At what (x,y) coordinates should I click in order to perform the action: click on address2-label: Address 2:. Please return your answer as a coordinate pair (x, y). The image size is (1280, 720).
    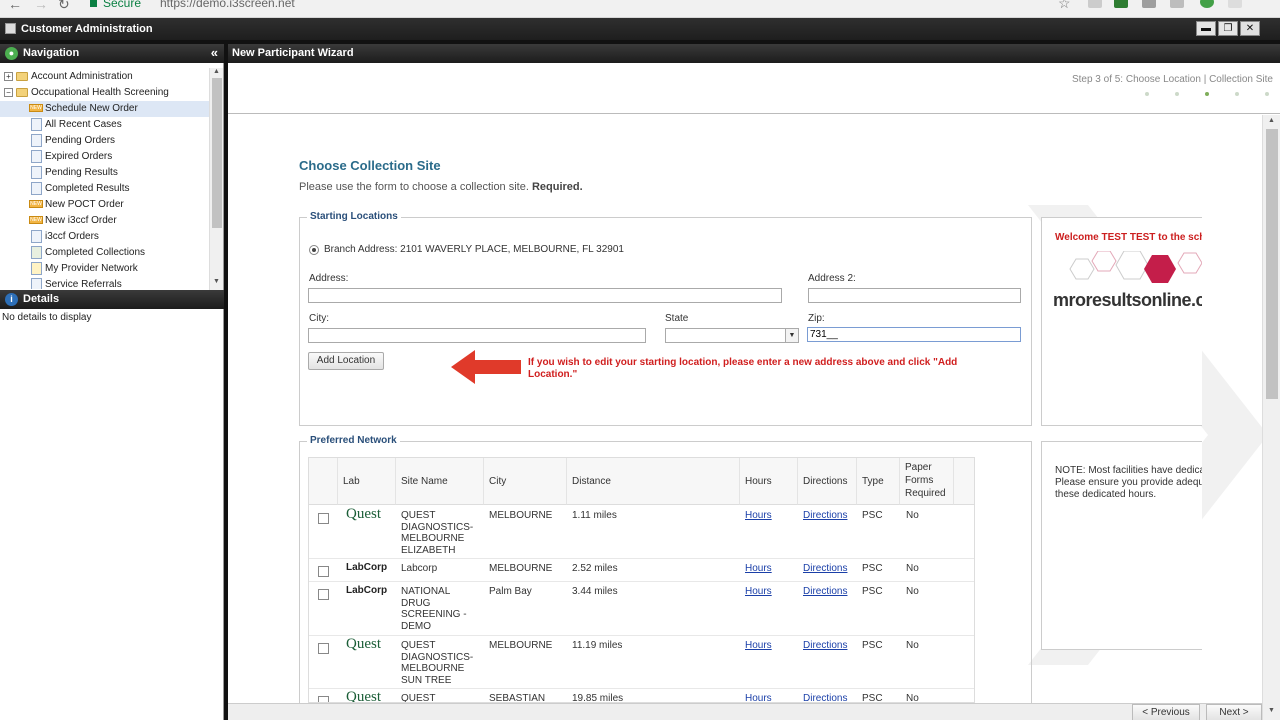
    Looking at the image, I should click on (832, 278).